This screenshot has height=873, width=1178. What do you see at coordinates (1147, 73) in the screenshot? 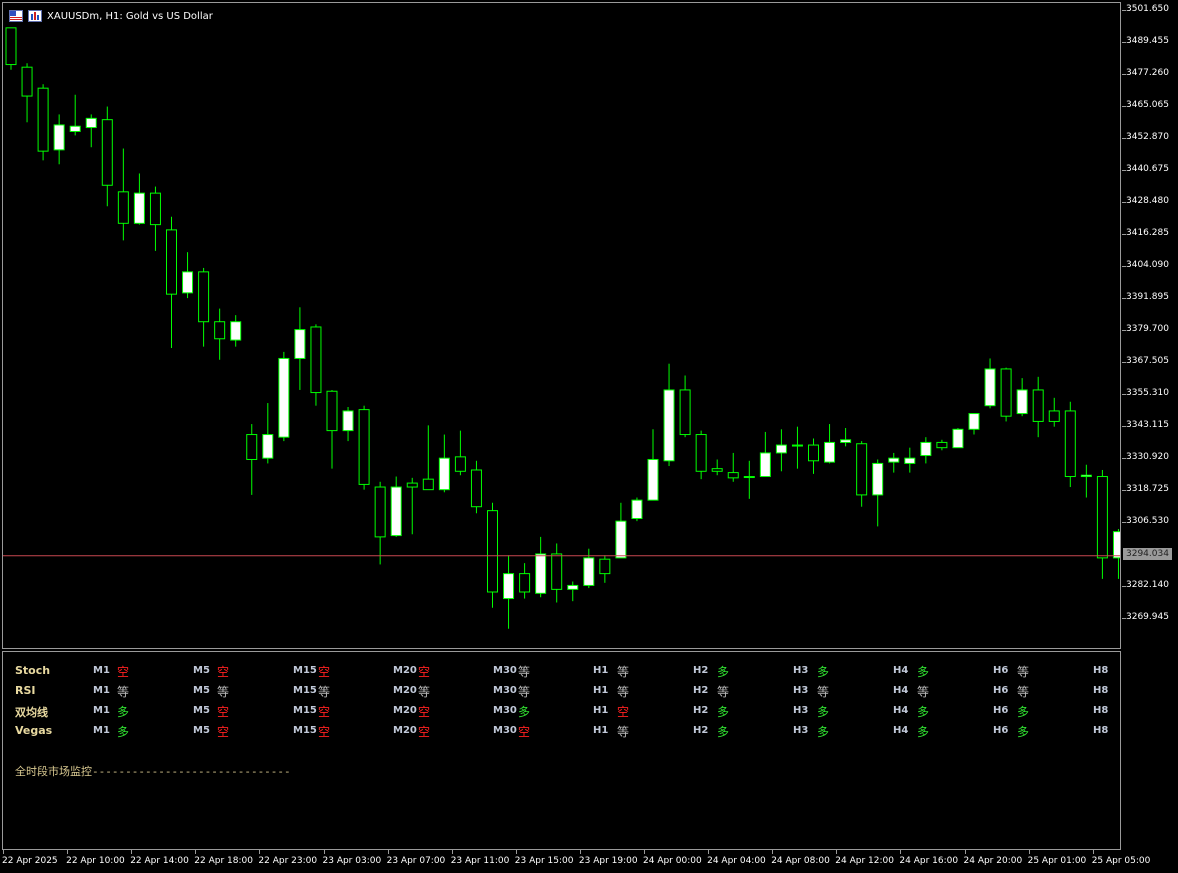
I see `price-label: 3477.260` at bounding box center [1147, 73].